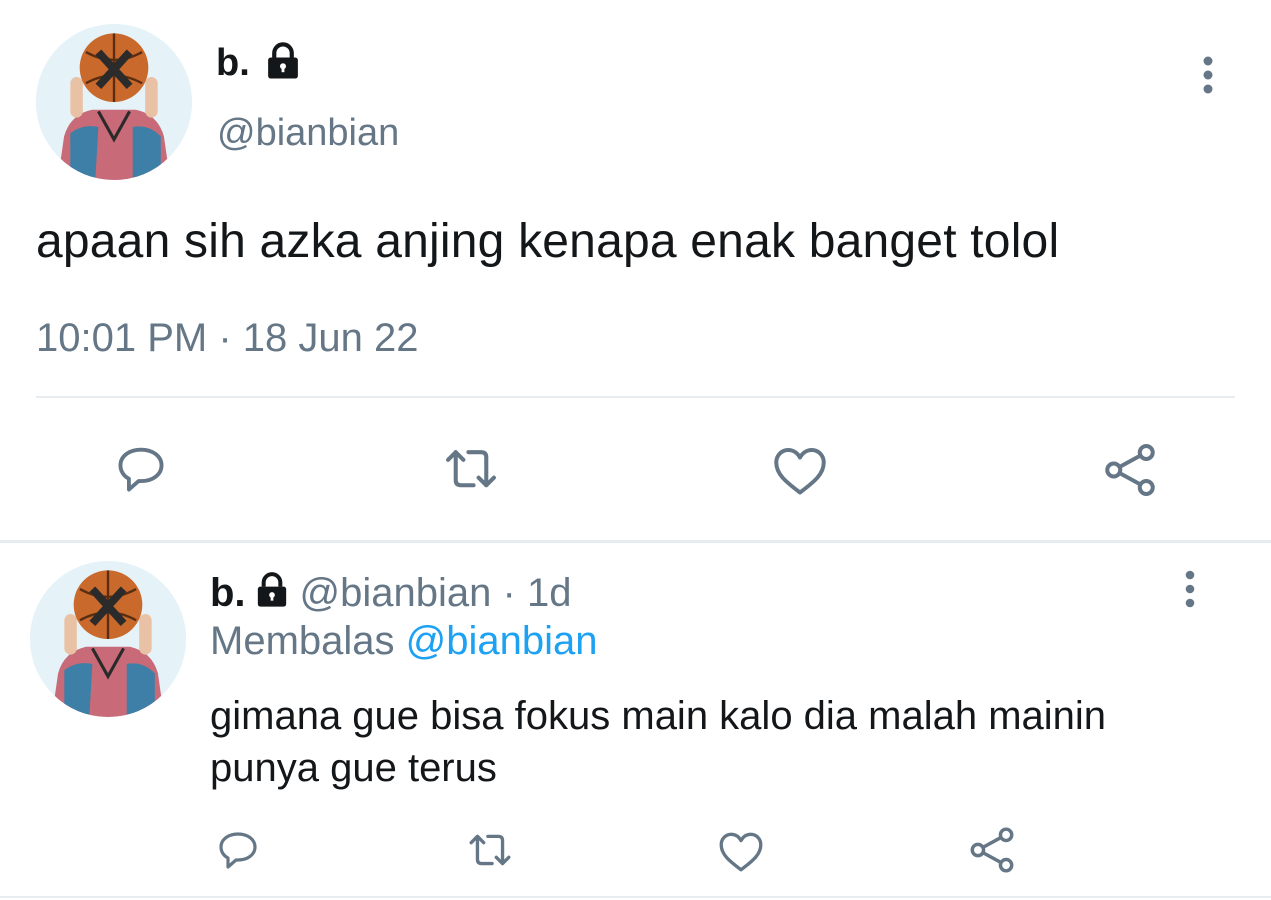  What do you see at coordinates (502, 641) in the screenshot?
I see `replying-to-handle: @bianbian` at bounding box center [502, 641].